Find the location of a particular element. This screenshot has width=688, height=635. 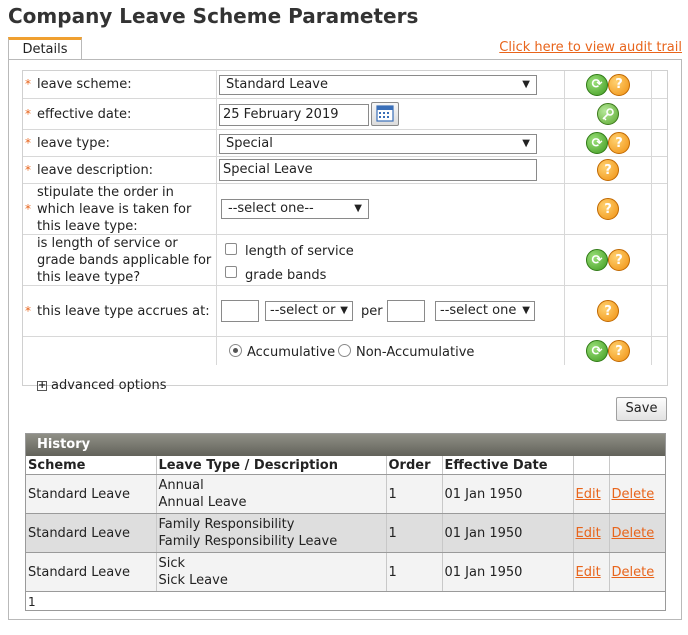

save-button: Save is located at coordinates (641, 409).